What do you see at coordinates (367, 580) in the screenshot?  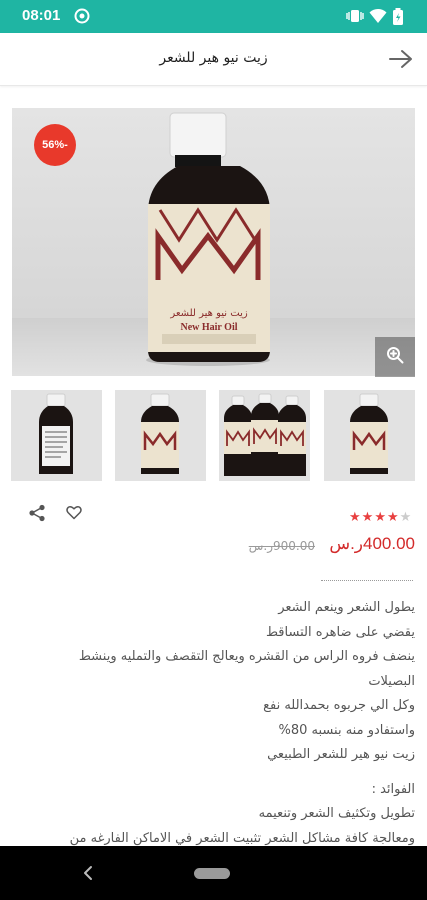 I see `dotted-divider` at bounding box center [367, 580].